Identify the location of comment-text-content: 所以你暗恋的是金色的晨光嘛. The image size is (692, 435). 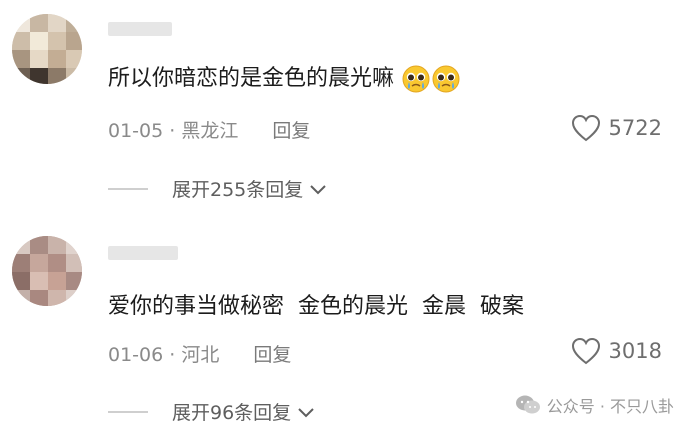
(251, 78).